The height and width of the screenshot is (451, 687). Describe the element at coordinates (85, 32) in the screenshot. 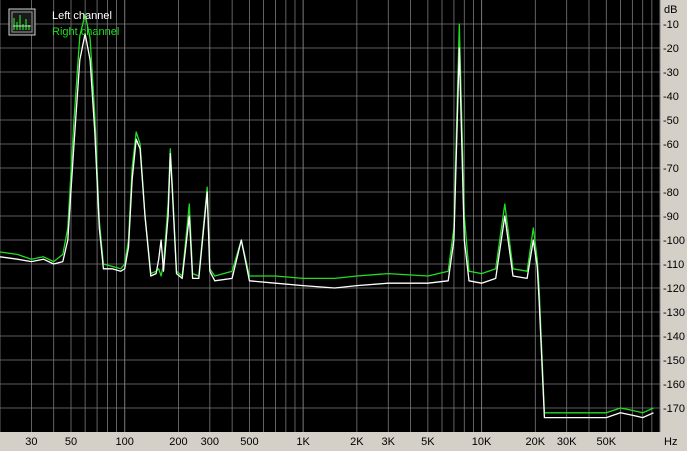

I see `legend-right-channel: Right channel` at that location.